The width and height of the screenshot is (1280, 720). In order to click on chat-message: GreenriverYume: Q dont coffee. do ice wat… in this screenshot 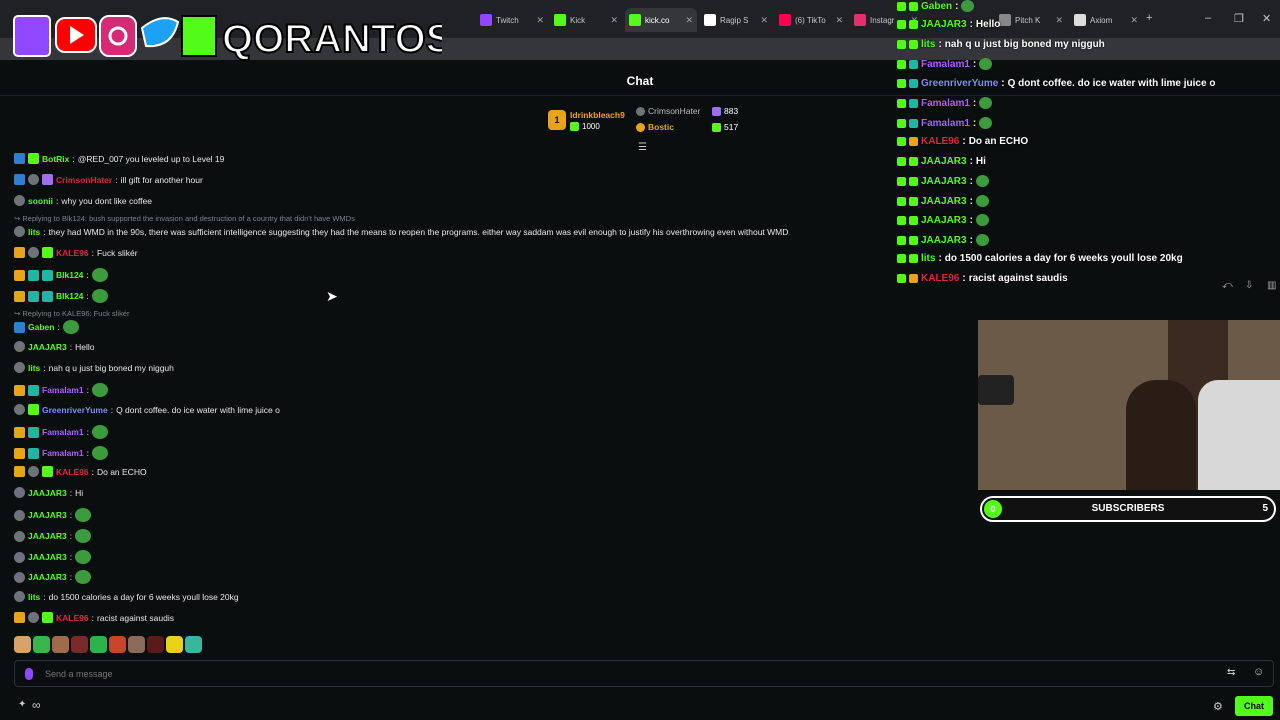, I will do `click(147, 409)`.